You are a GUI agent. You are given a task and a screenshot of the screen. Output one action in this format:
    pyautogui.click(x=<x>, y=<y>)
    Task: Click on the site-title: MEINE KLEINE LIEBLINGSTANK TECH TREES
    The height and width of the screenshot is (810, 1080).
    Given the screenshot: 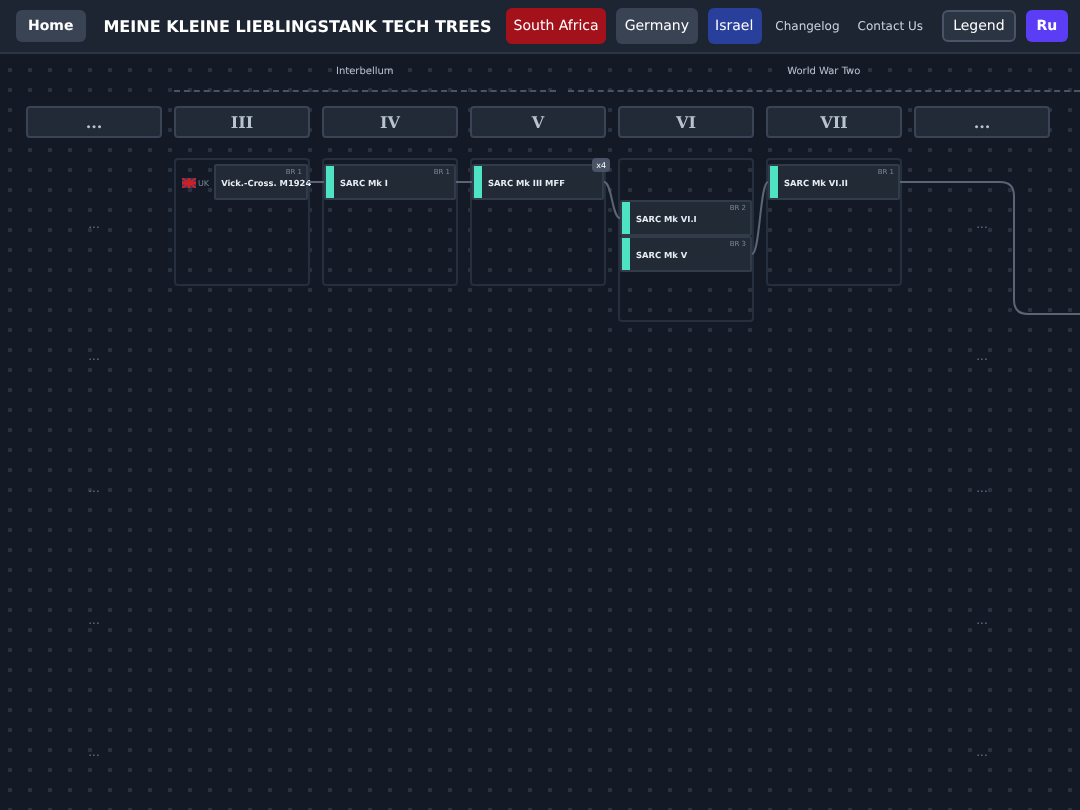 What is the action you would take?
    pyautogui.click(x=297, y=26)
    